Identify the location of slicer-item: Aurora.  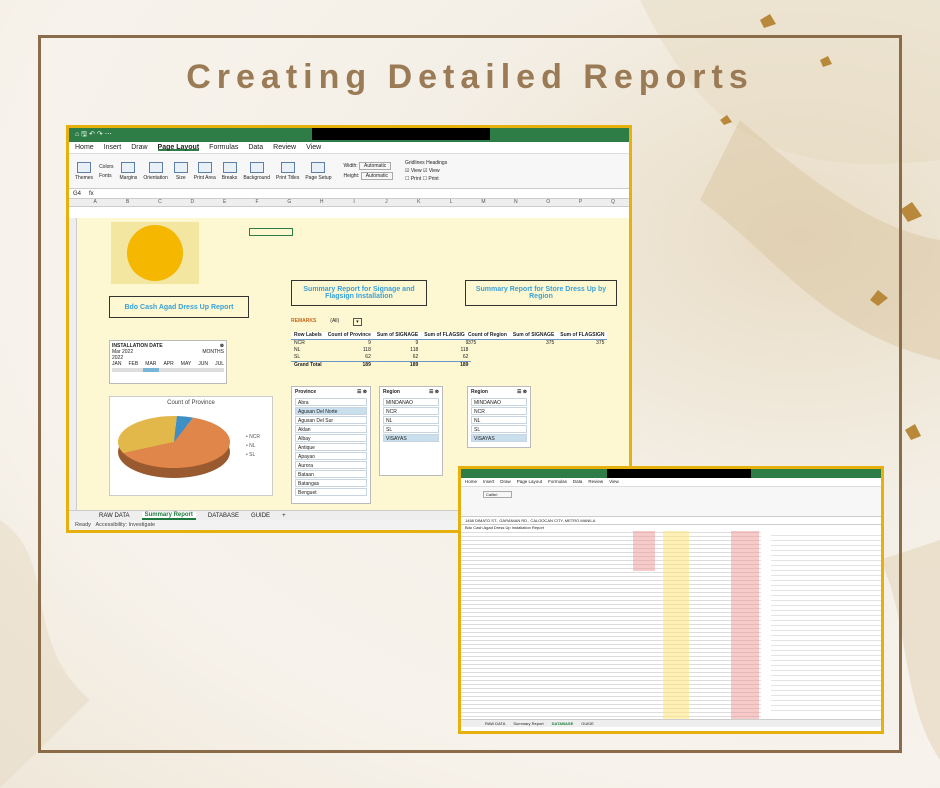
(331, 465).